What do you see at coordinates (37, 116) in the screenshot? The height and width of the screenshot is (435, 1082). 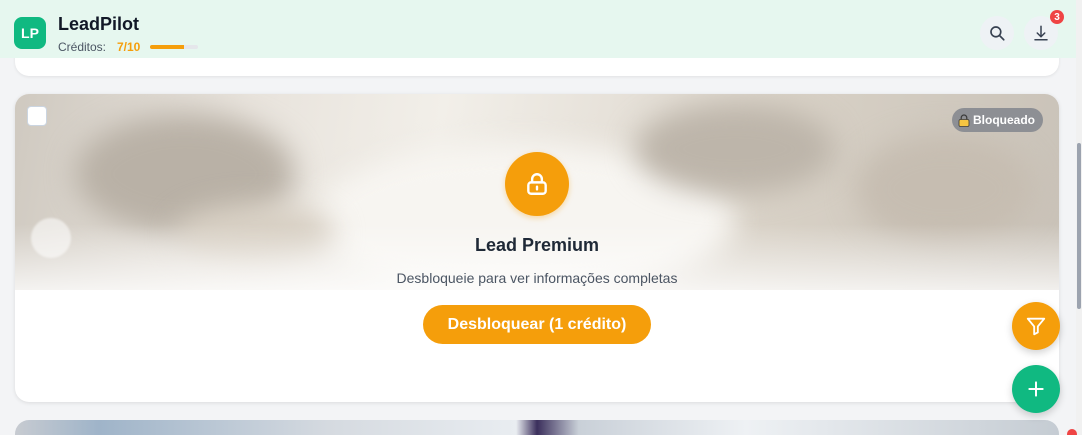 I see `select-lead-checkbox` at bounding box center [37, 116].